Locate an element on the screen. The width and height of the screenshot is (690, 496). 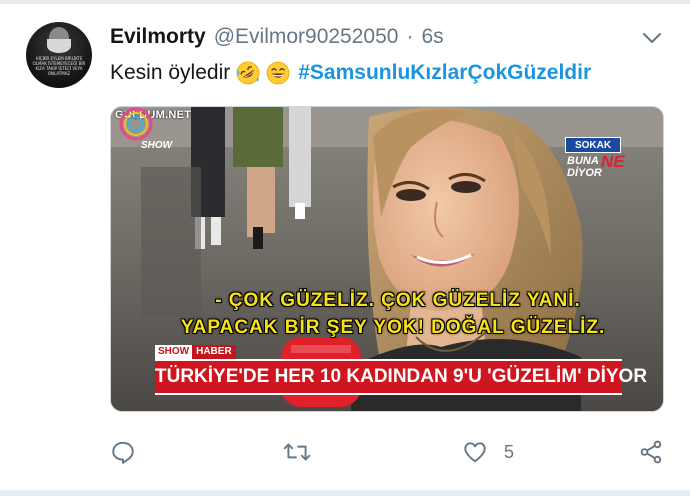
retweet-button is located at coordinates (297, 452).